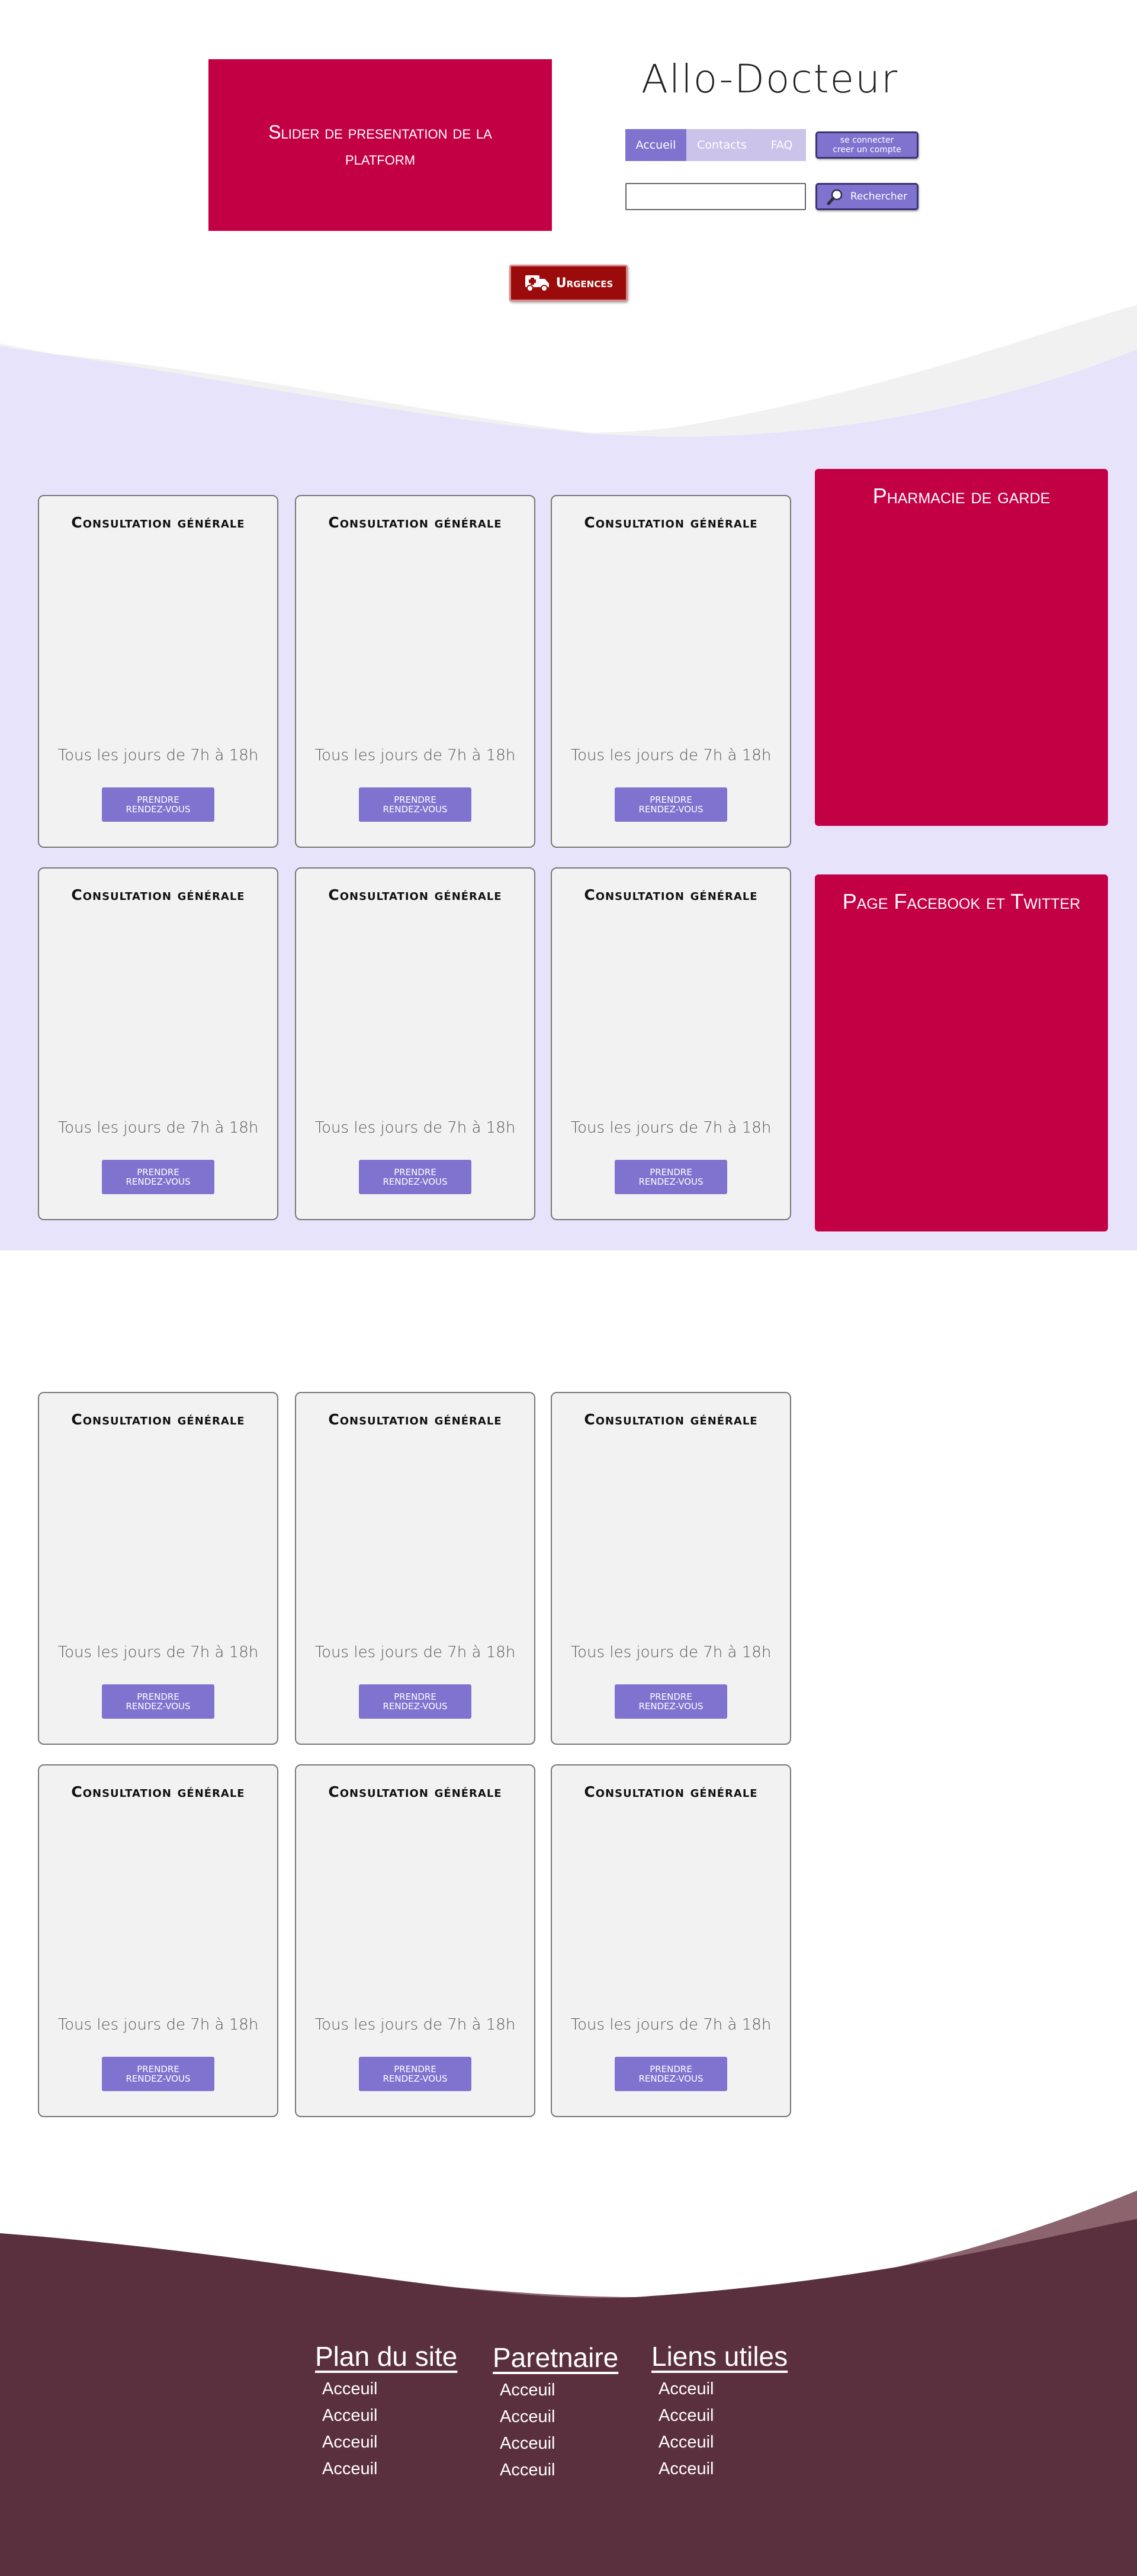 The height and width of the screenshot is (2576, 1137). What do you see at coordinates (961, 902) in the screenshot?
I see `social-title: Page Facebook et Twitter` at bounding box center [961, 902].